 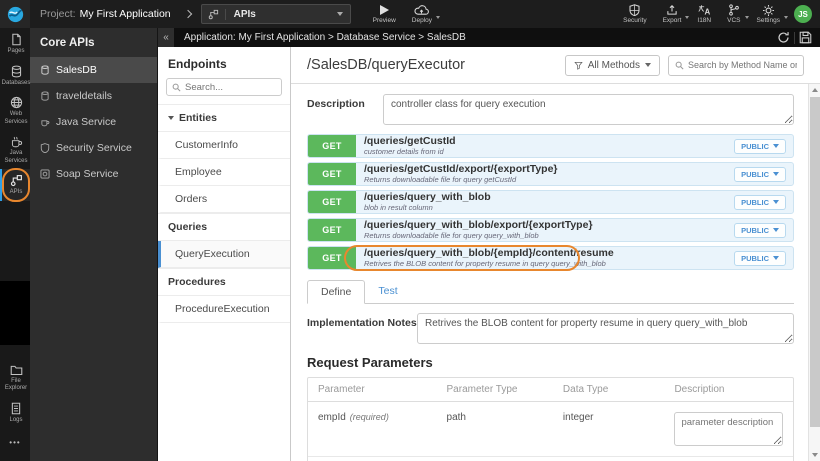 What do you see at coordinates (224, 118) in the screenshot?
I see `endpoints-group-entities: Entities` at bounding box center [224, 118].